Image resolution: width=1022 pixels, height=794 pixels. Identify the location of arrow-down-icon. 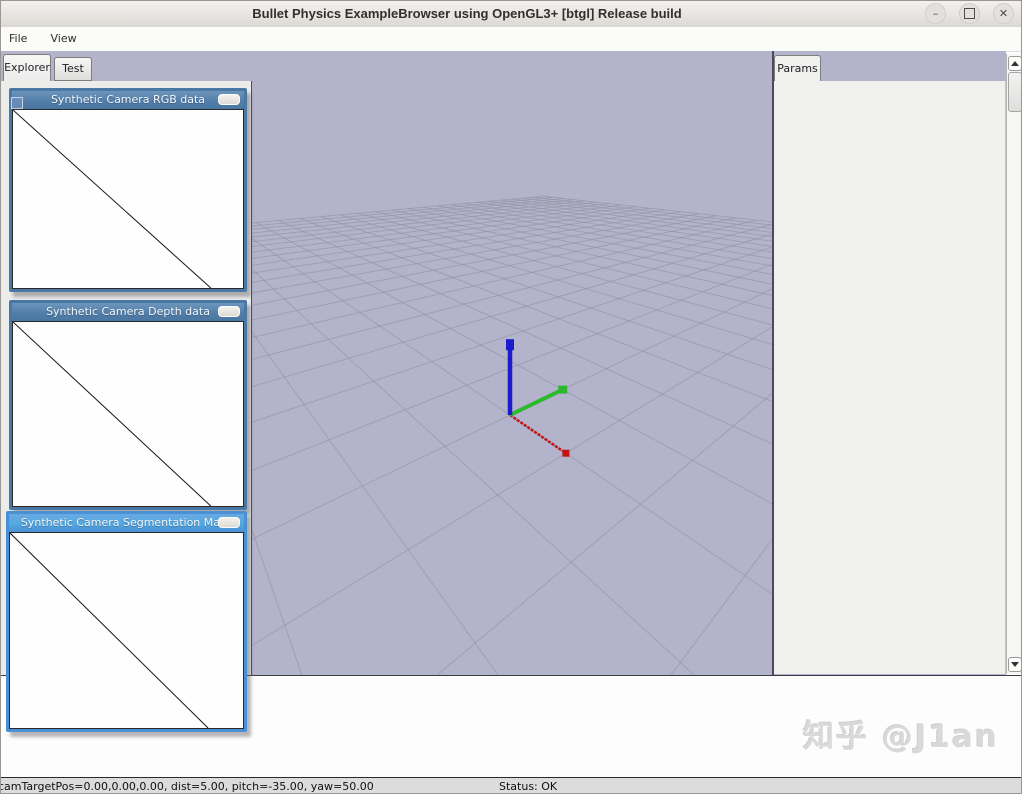
(1015, 664).